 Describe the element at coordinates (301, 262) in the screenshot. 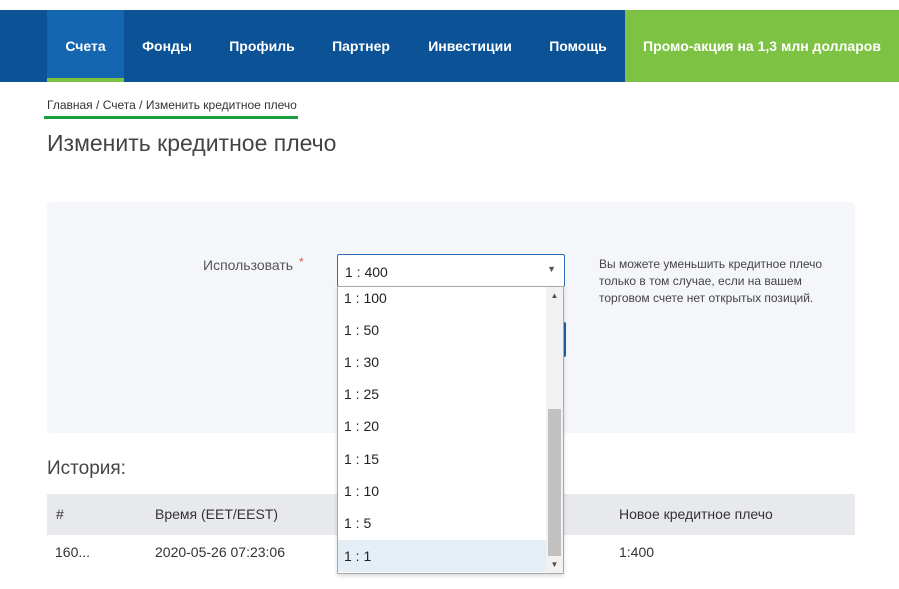

I see `required-marker: *` at that location.